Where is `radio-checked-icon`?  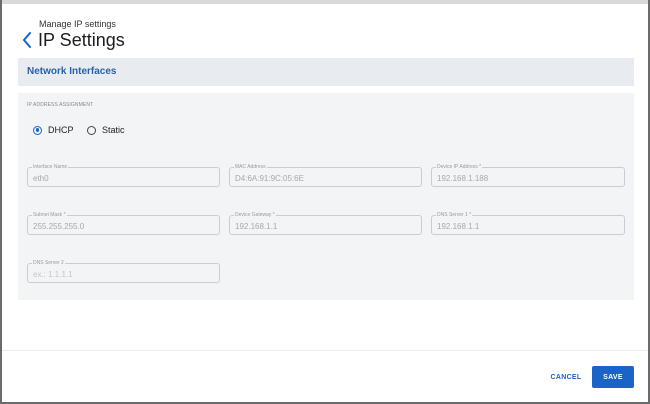 radio-checked-icon is located at coordinates (37, 130).